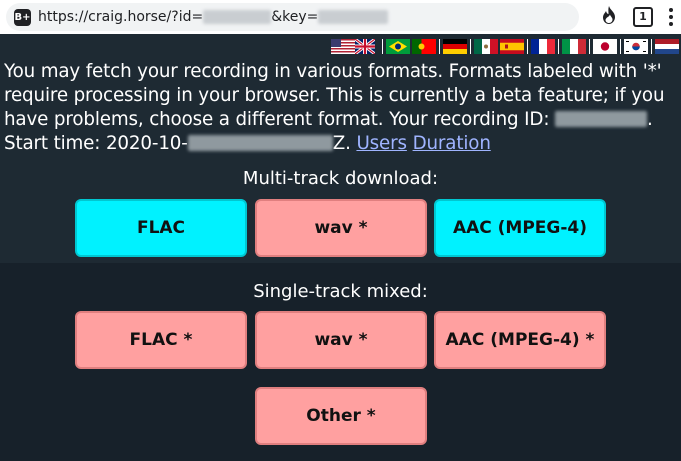 This screenshot has width=681, height=461. I want to click on single-other-button: Other *, so click(341, 416).